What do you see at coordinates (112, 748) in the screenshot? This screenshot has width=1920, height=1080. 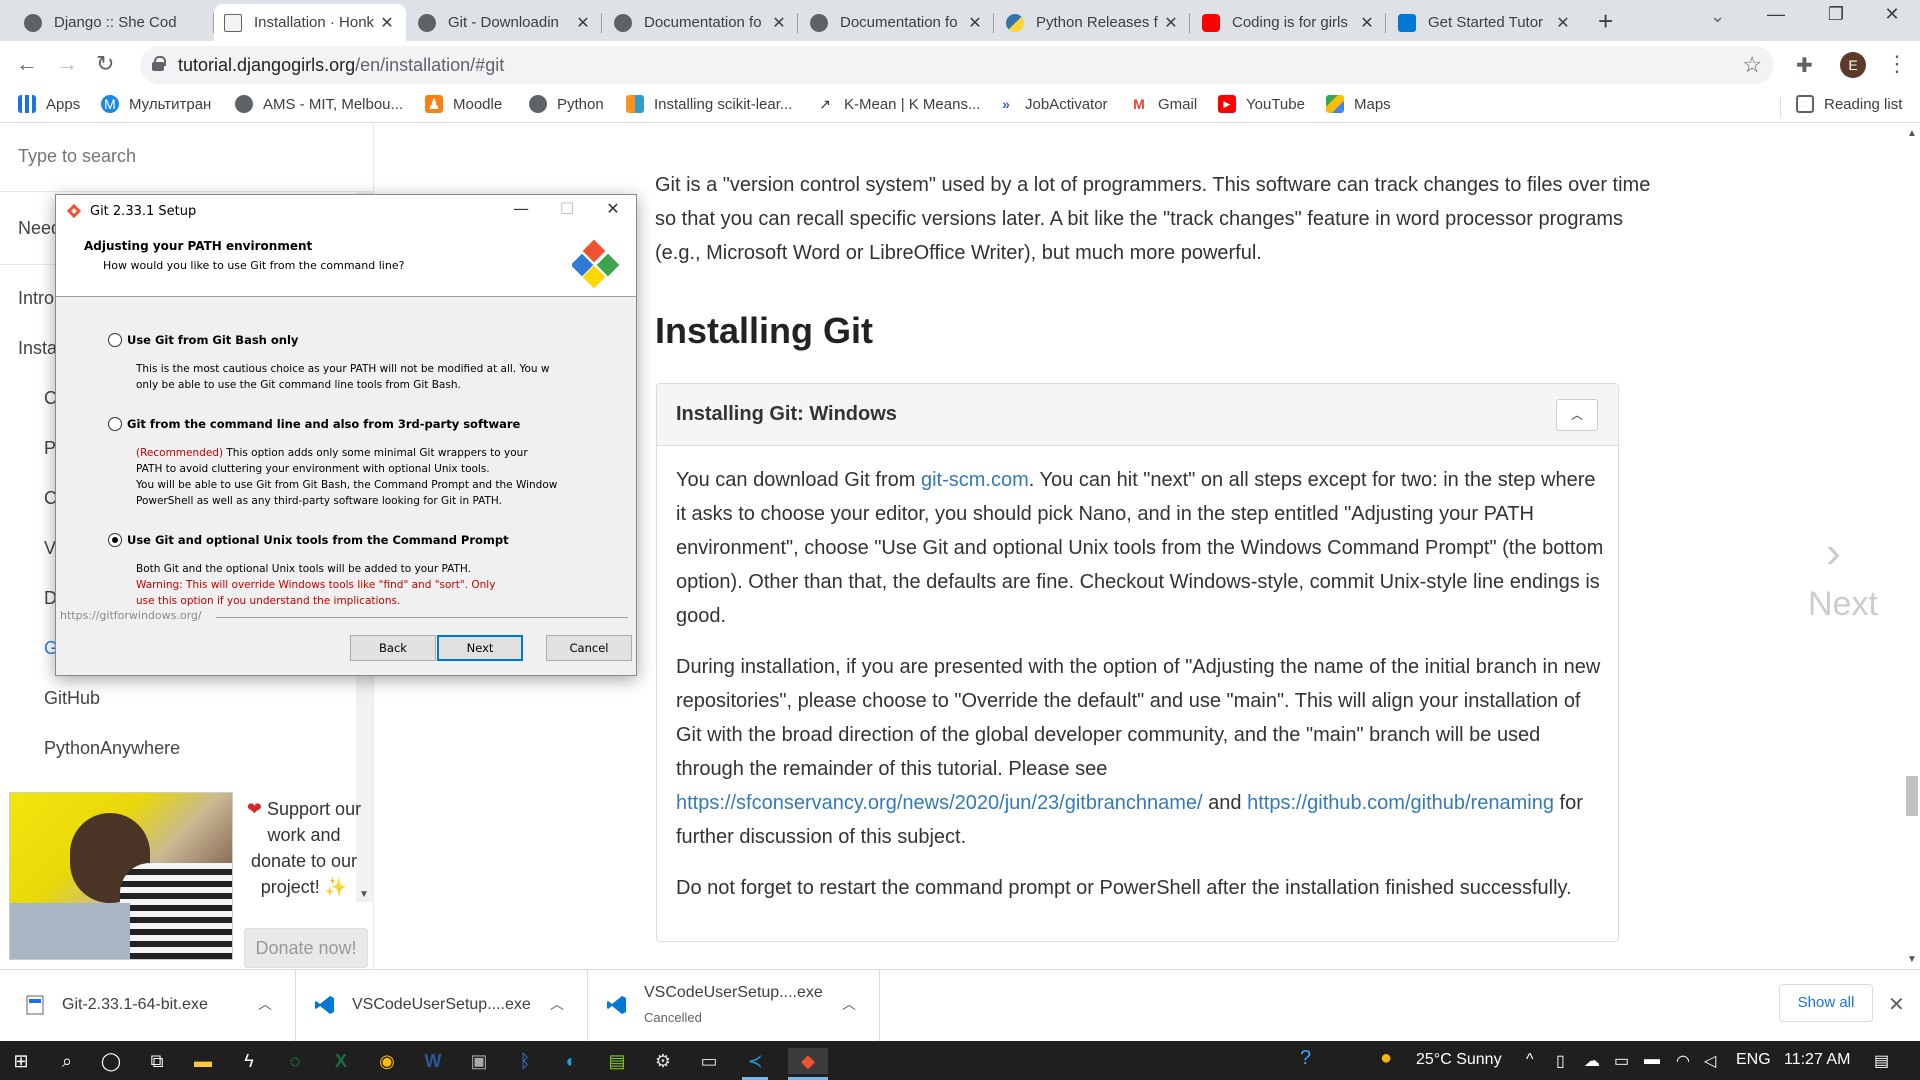 I see `toc-subitem-pythonanywhere: PythonAnywhere` at bounding box center [112, 748].